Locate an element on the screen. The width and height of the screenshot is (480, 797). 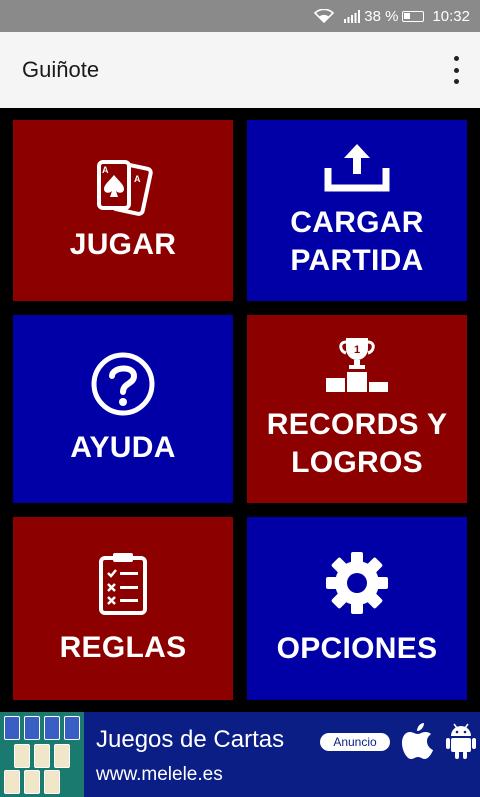
status-bar: 38 % 10:32 is located at coordinates (240, 16).